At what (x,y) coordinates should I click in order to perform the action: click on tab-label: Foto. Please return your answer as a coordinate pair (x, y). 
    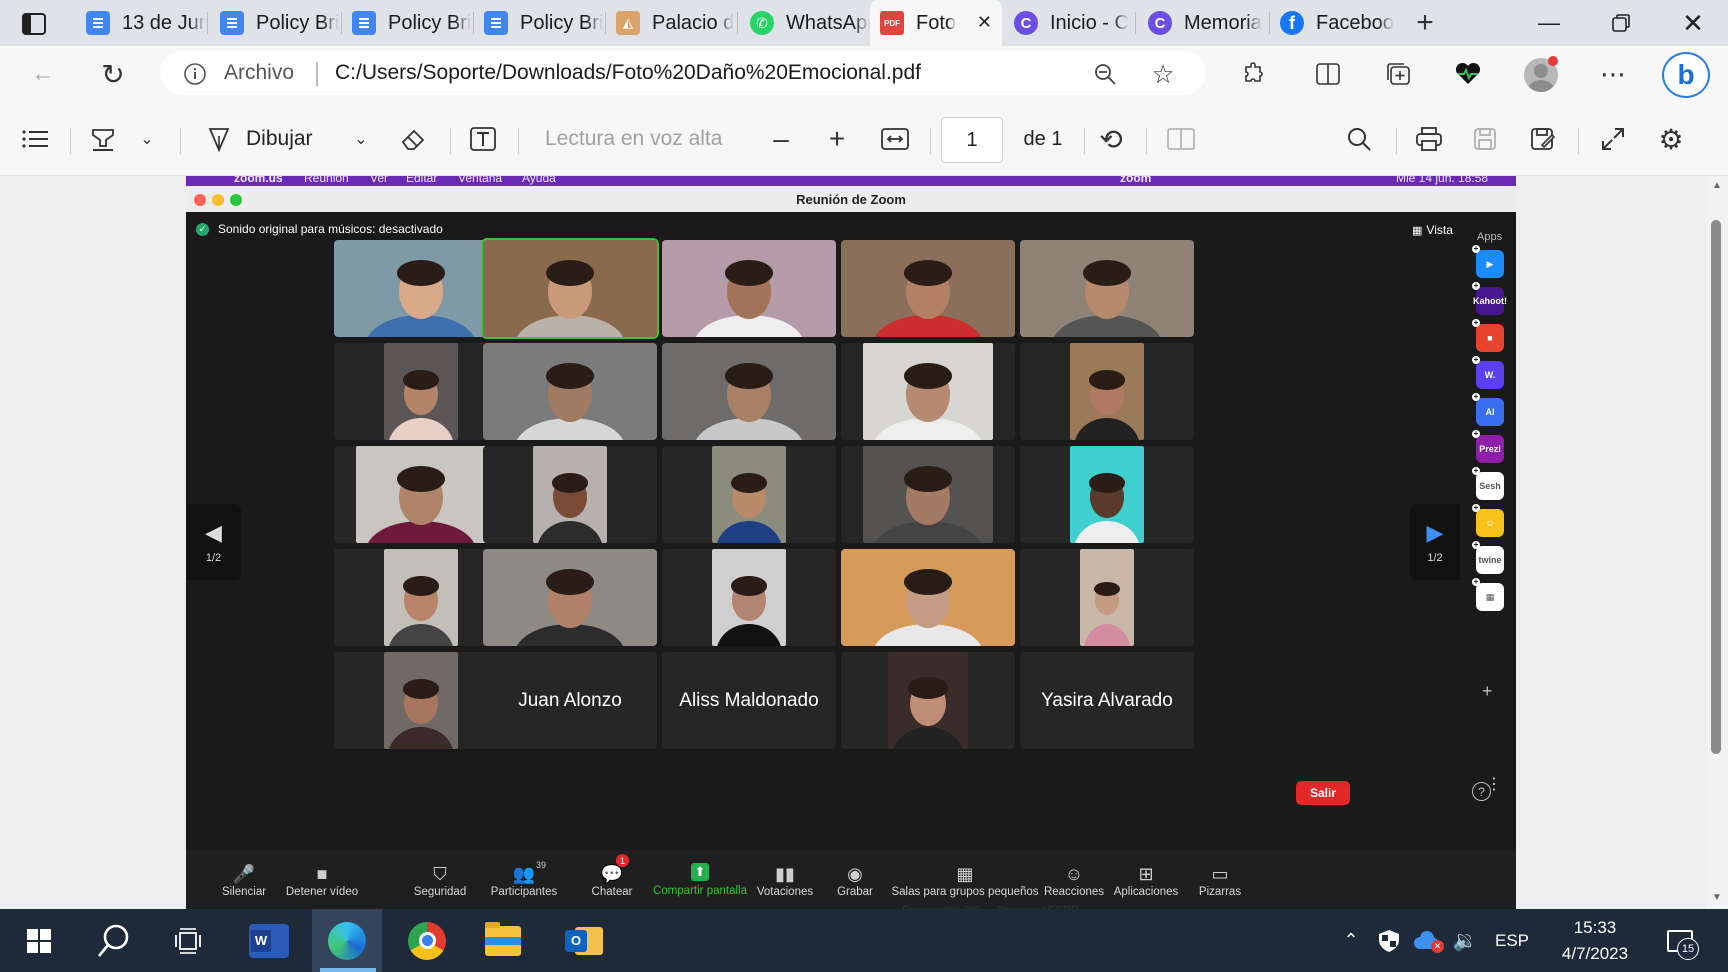
    Looking at the image, I should click on (936, 22).